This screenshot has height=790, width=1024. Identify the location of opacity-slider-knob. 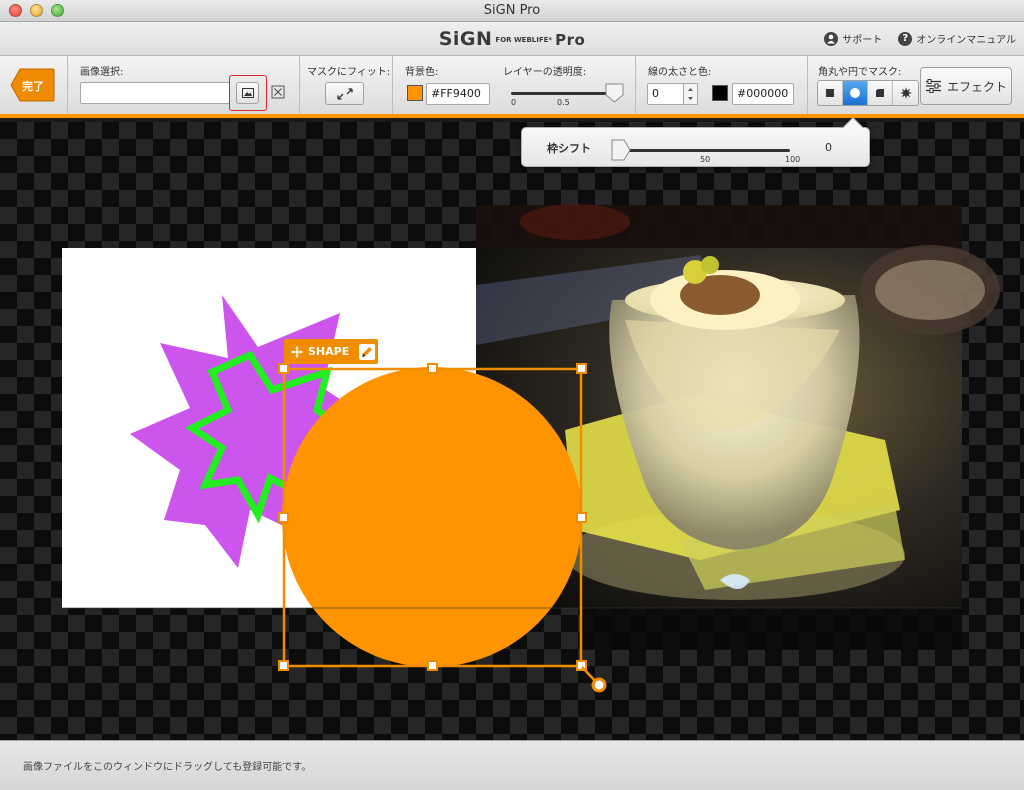
(614, 93).